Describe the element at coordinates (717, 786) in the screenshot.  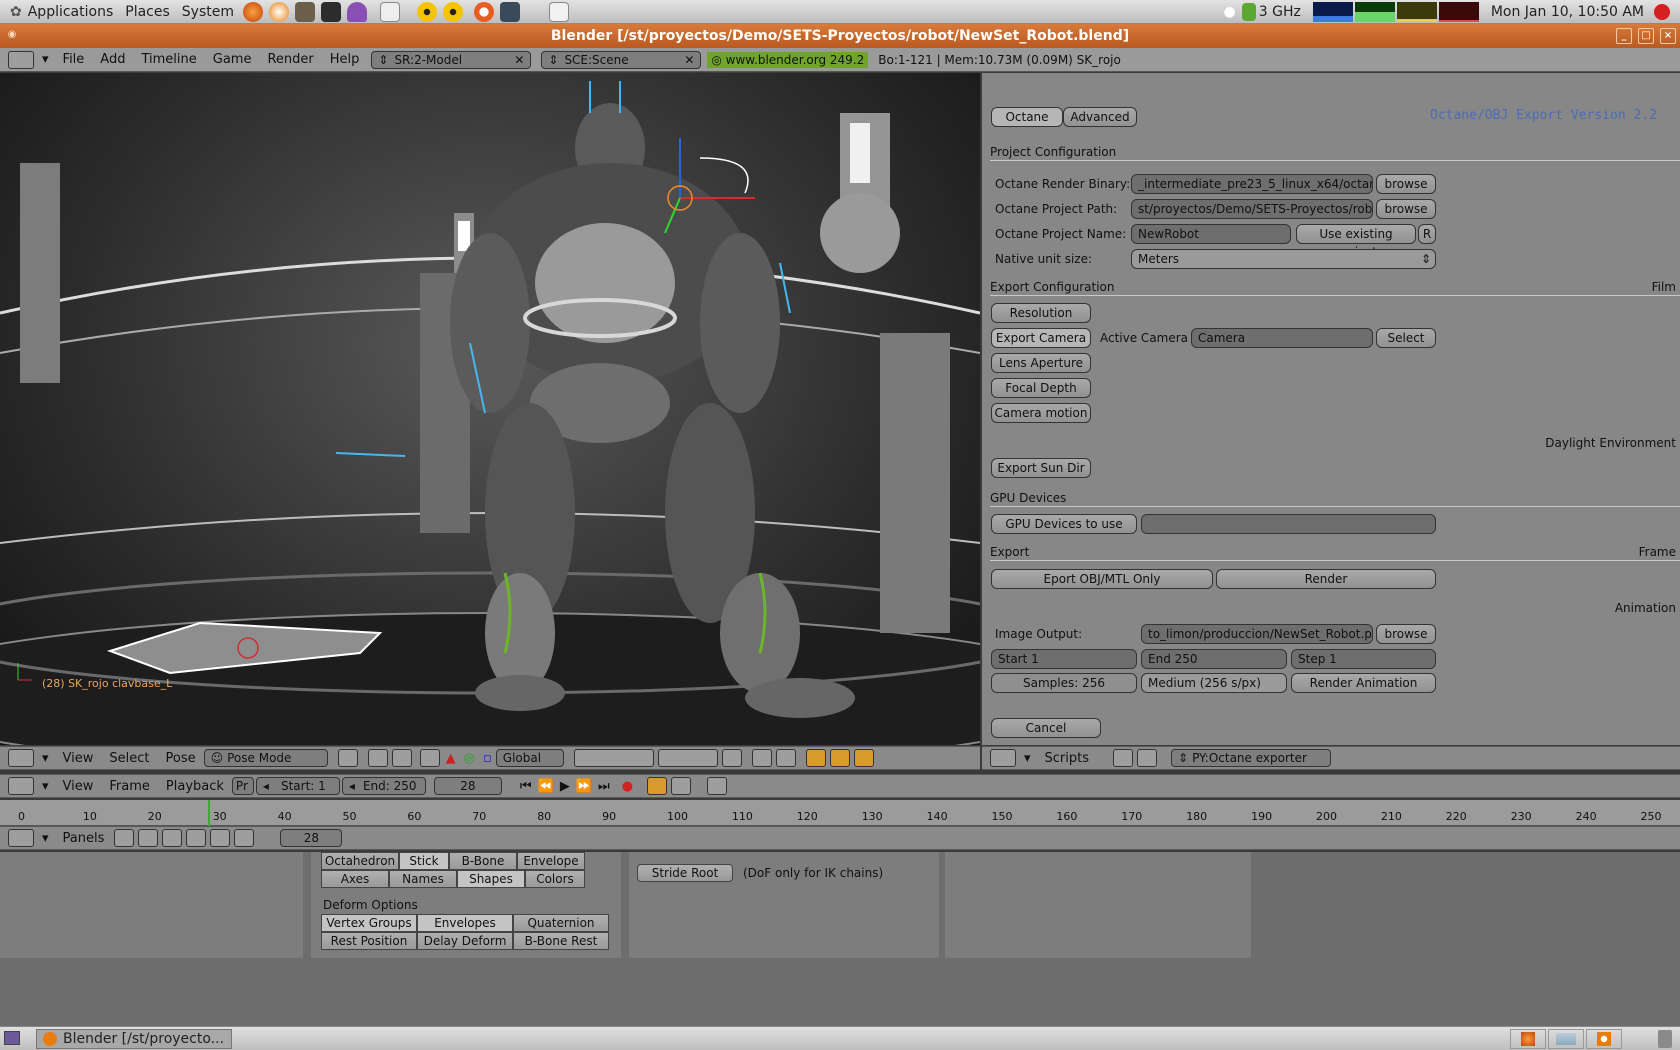
I see `audio-icon` at that location.